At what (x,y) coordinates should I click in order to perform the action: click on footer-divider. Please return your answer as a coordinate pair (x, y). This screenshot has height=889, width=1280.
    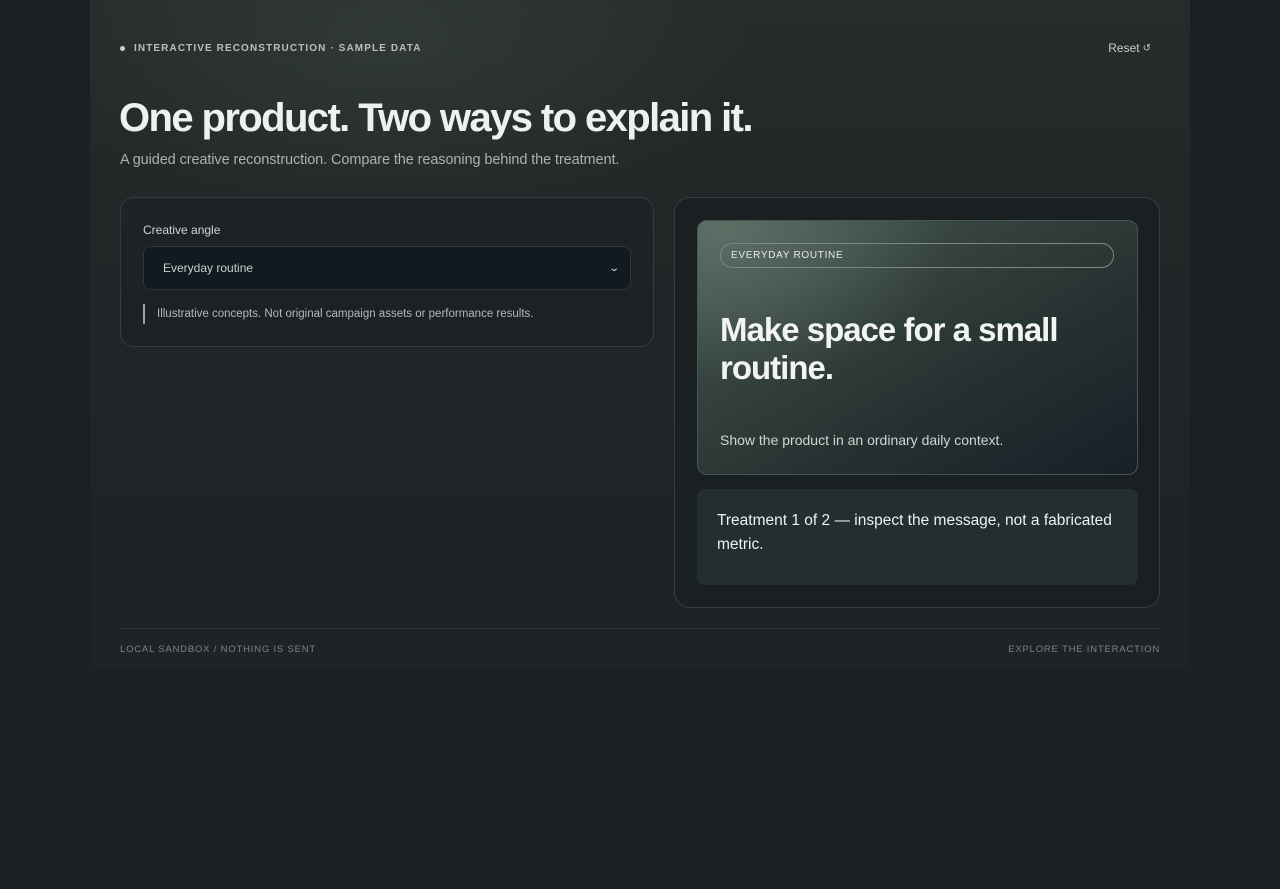
    Looking at the image, I should click on (640, 628).